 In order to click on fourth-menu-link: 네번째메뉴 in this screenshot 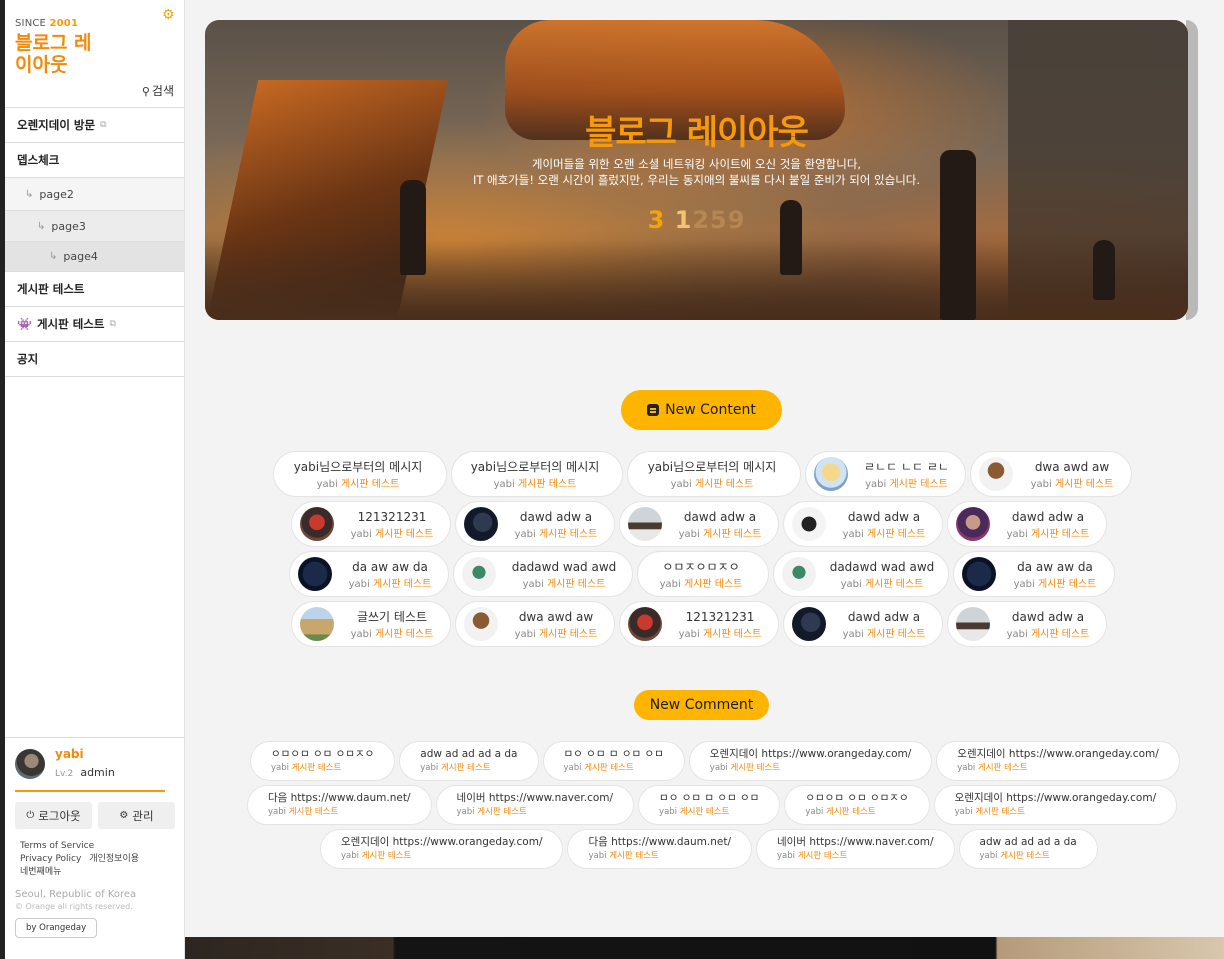, I will do `click(40, 872)`.